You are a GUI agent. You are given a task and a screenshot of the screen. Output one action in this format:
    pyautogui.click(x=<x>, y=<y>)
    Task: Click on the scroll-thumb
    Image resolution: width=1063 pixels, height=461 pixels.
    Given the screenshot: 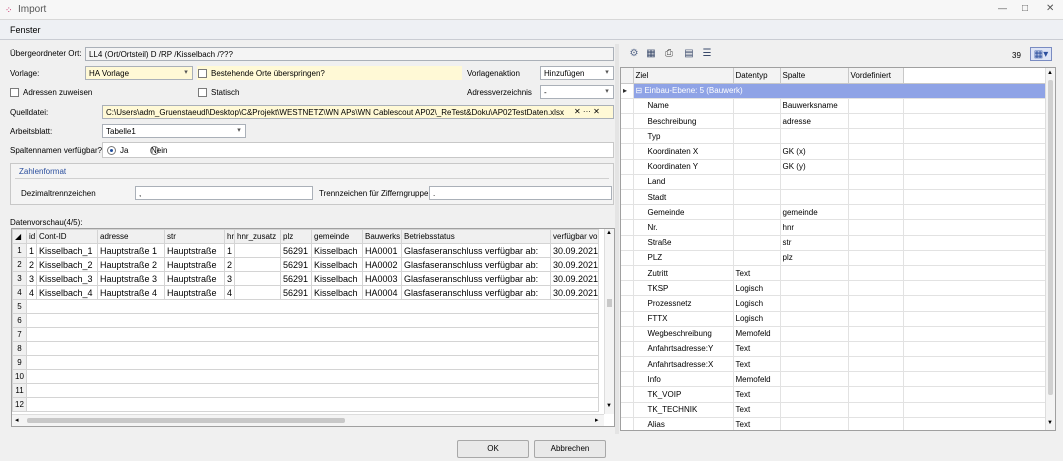 What is the action you would take?
    pyautogui.click(x=1050, y=237)
    